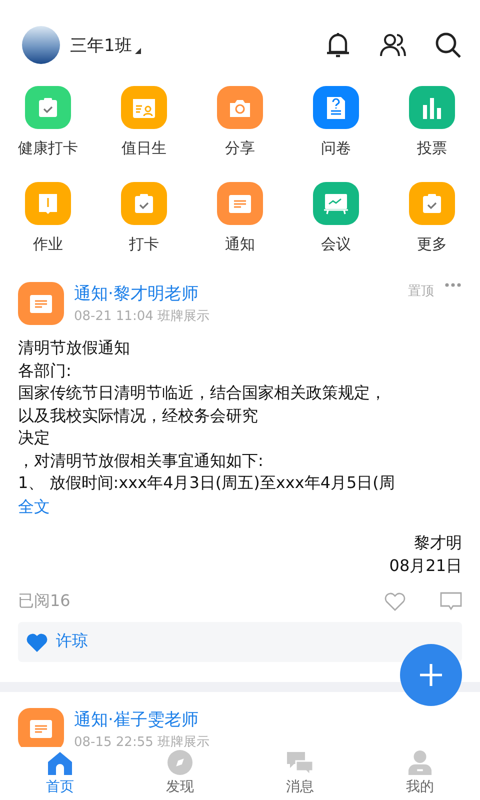 This screenshot has height=800, width=480. I want to click on post-date: 08月21日, so click(425, 565).